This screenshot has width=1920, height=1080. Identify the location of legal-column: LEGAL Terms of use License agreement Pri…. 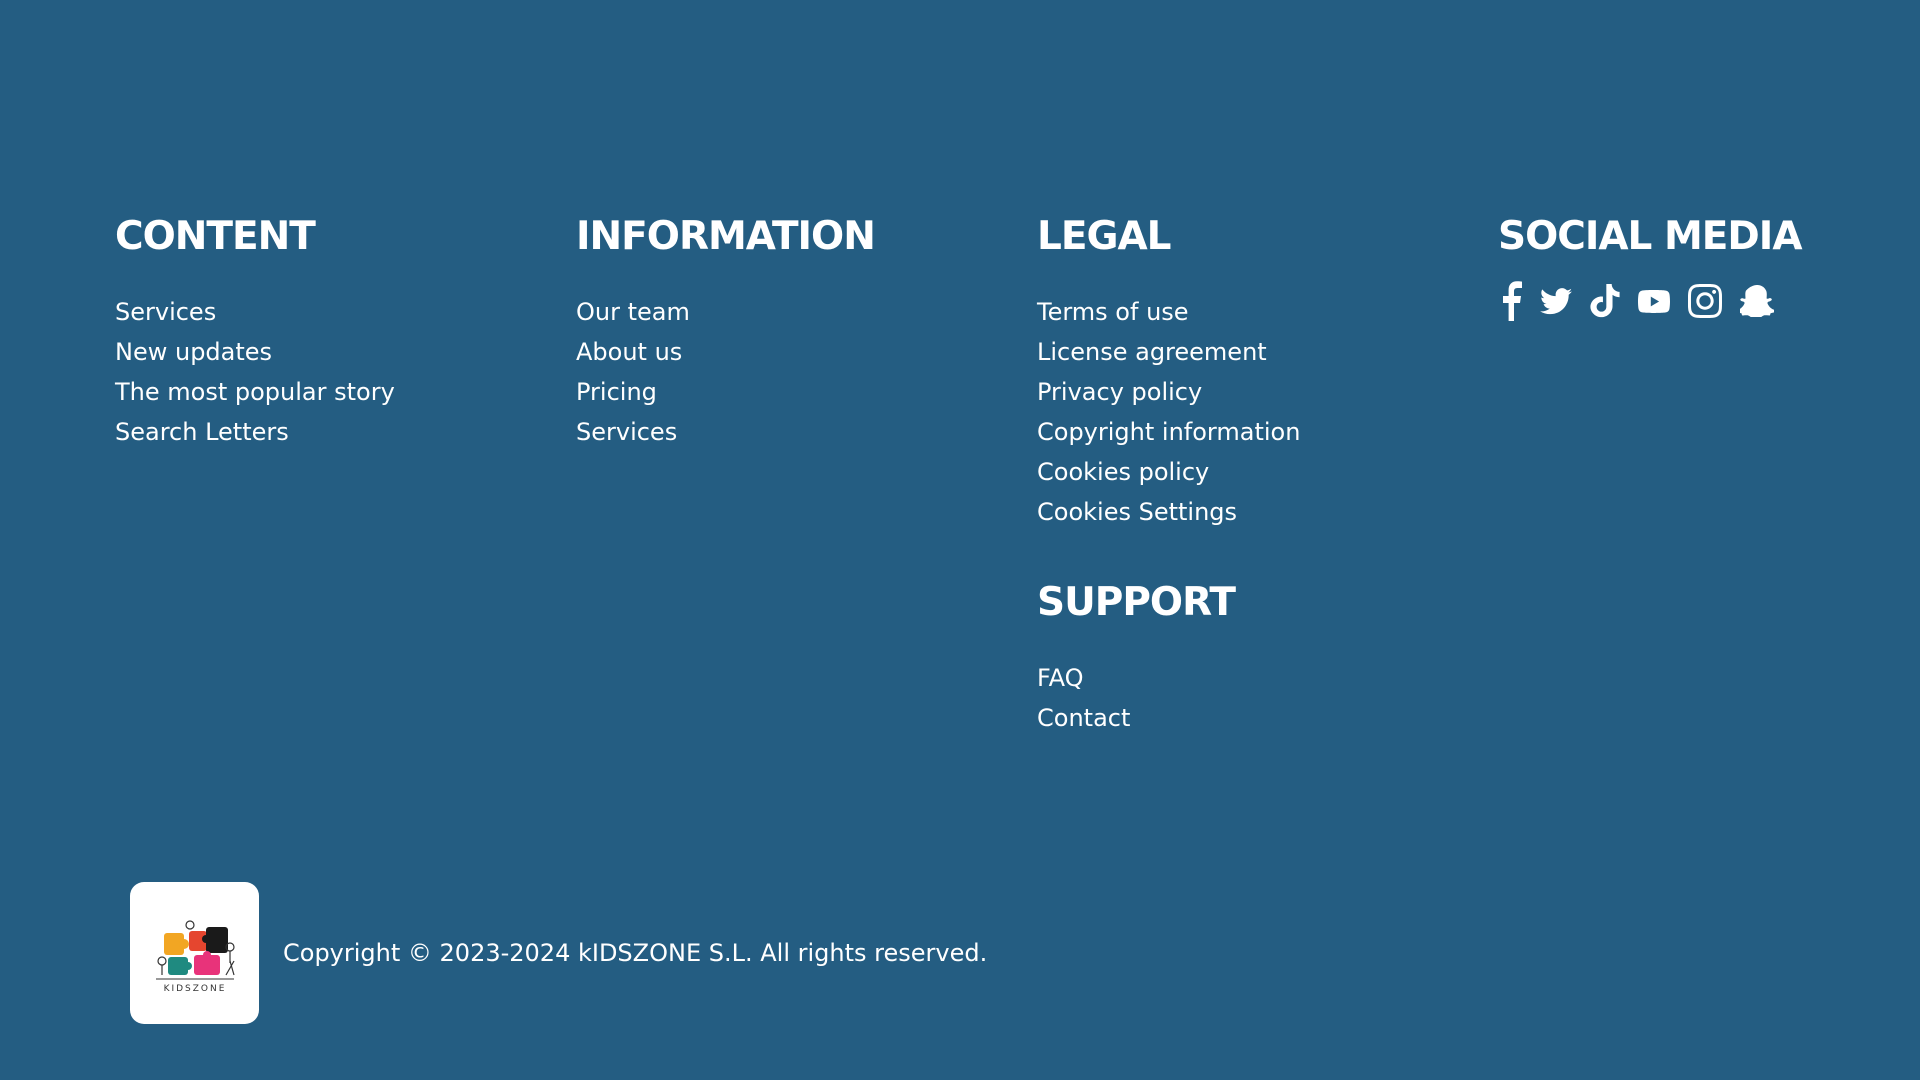
(1168, 473).